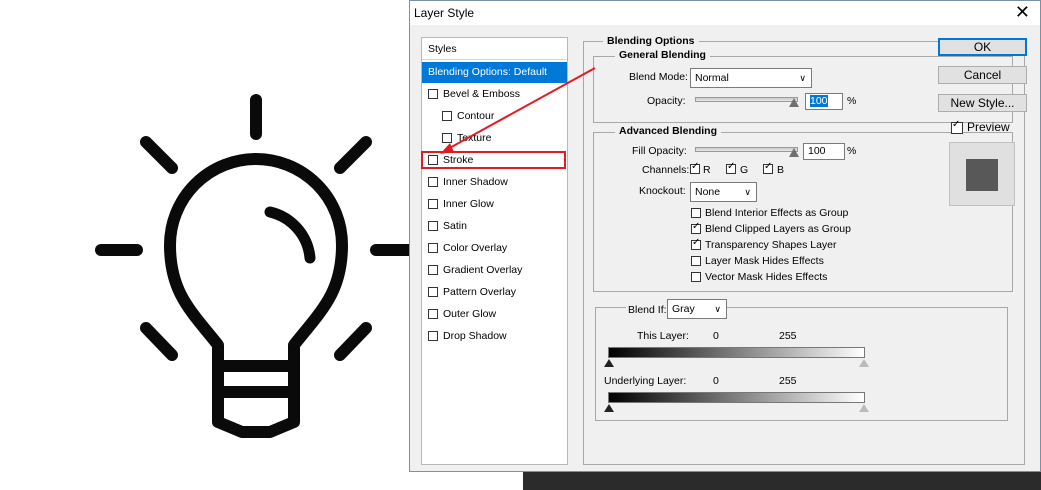 This screenshot has height=490, width=1041. Describe the element at coordinates (744, 170) in the screenshot. I see `channel-g-label: G` at that location.